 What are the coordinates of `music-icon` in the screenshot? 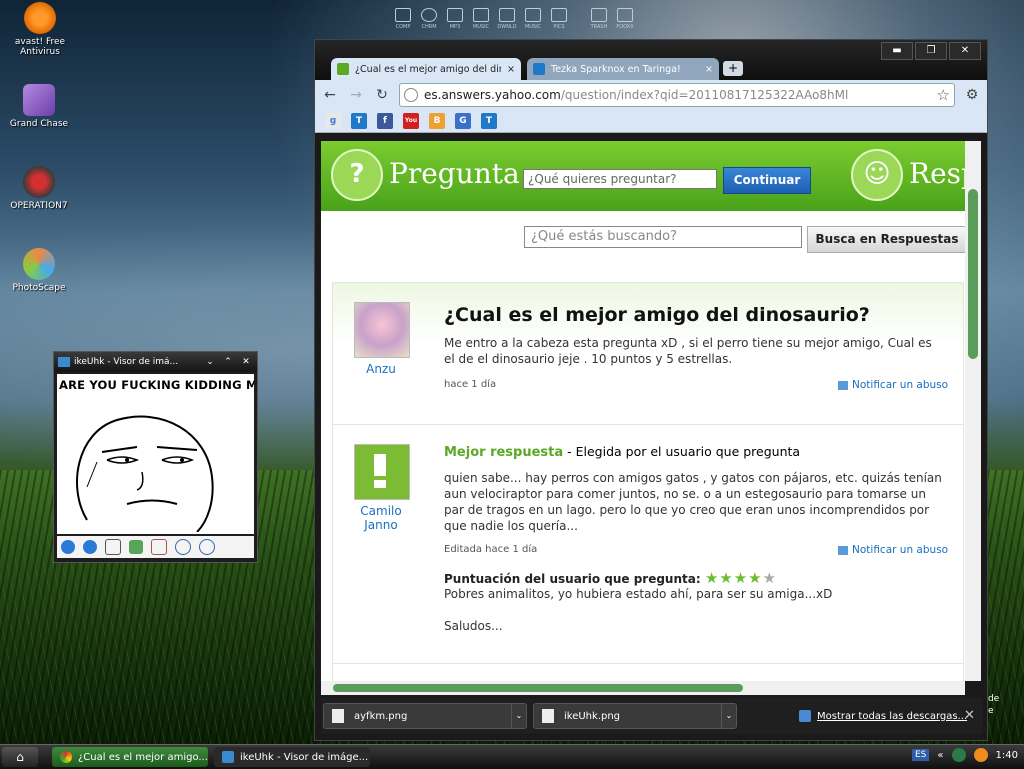 It's located at (481, 15).